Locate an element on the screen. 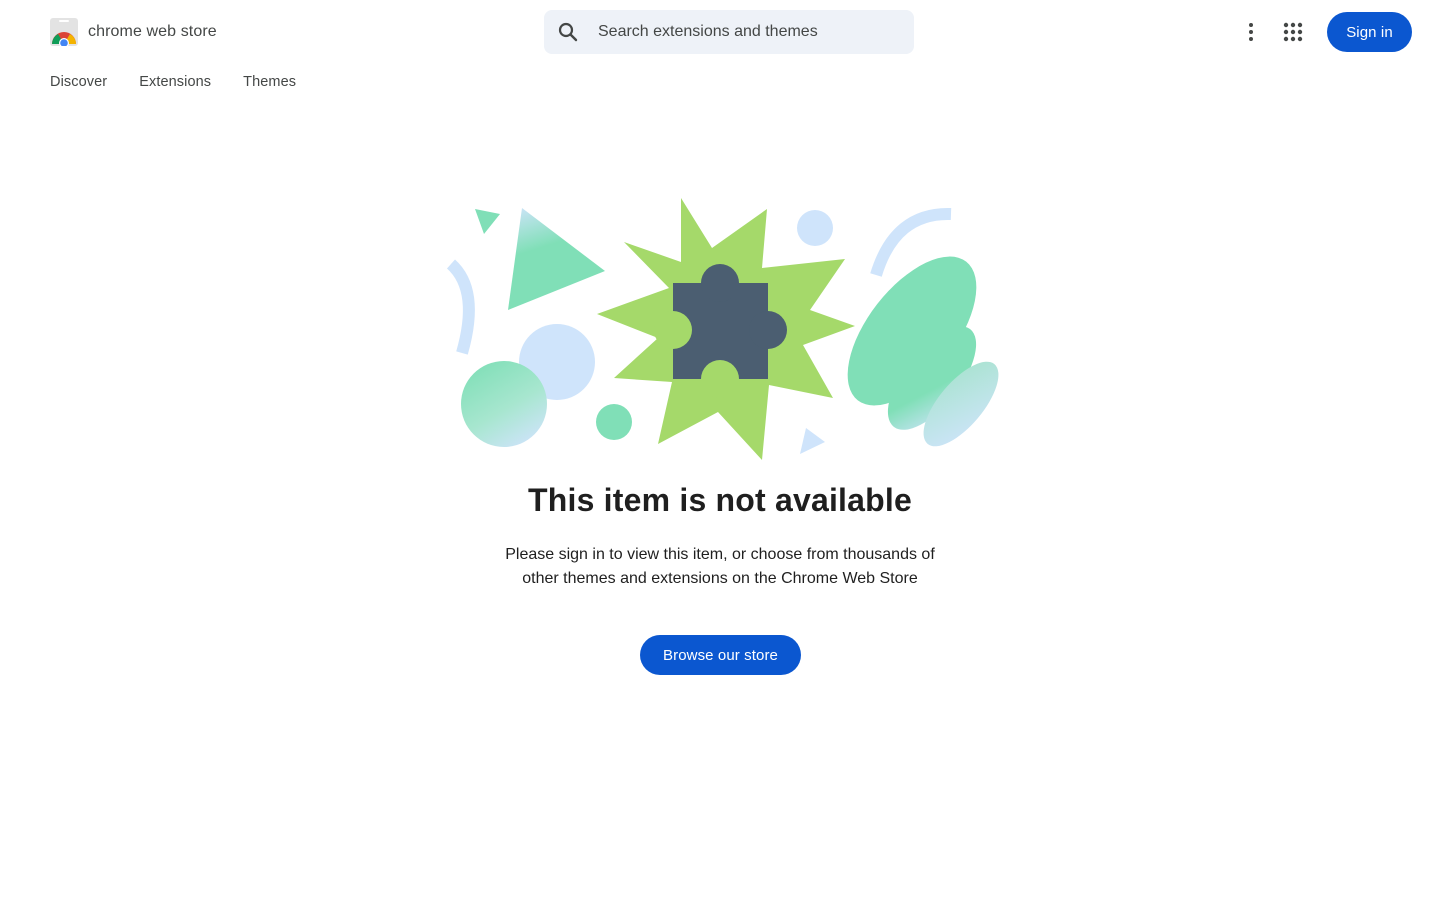 The height and width of the screenshot is (900, 1440). brand-name: chrome web store is located at coordinates (152, 31).